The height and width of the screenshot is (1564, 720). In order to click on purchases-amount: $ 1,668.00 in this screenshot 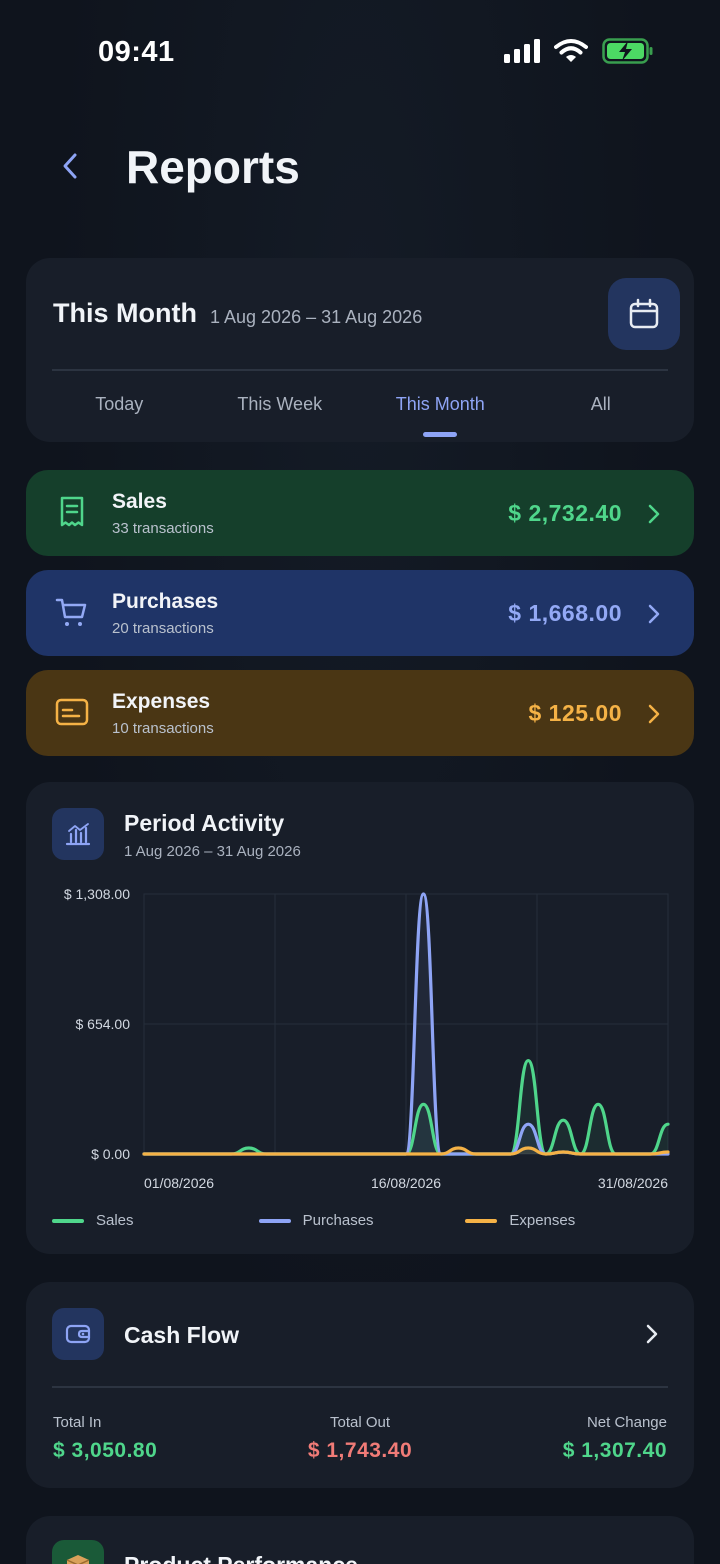, I will do `click(565, 613)`.